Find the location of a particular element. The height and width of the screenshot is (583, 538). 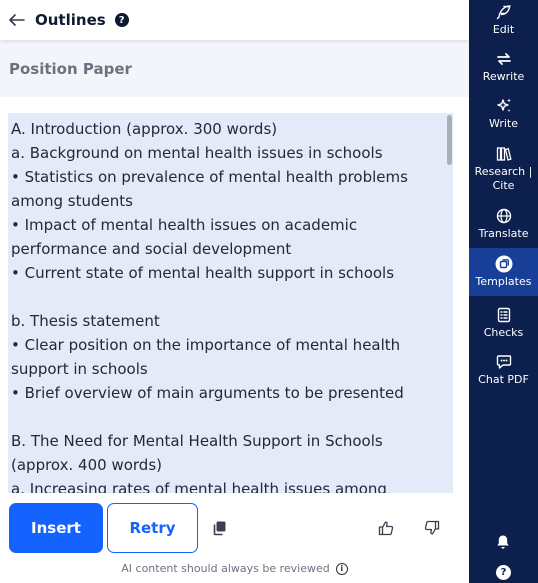

outline-line: A. Introduction (approx. 300 words) is located at coordinates (144, 129).